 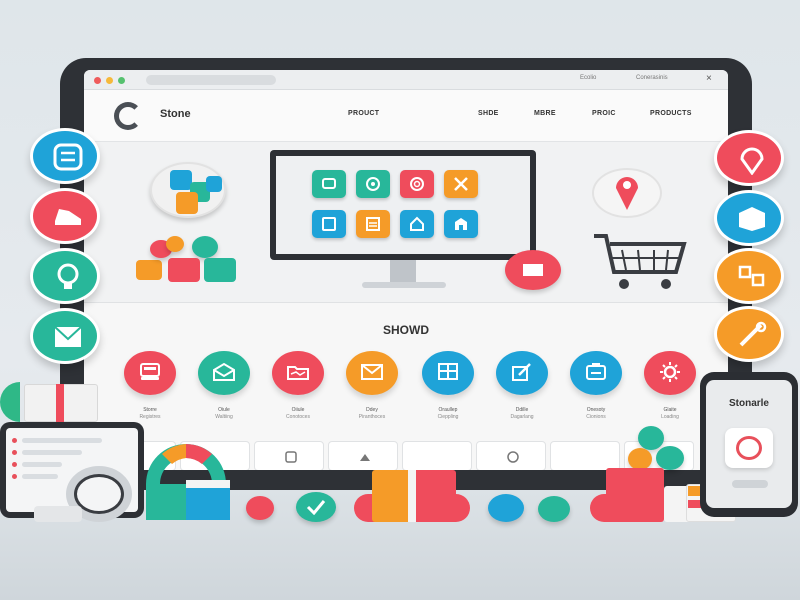 I want to click on logo-icon, so click(x=128, y=116).